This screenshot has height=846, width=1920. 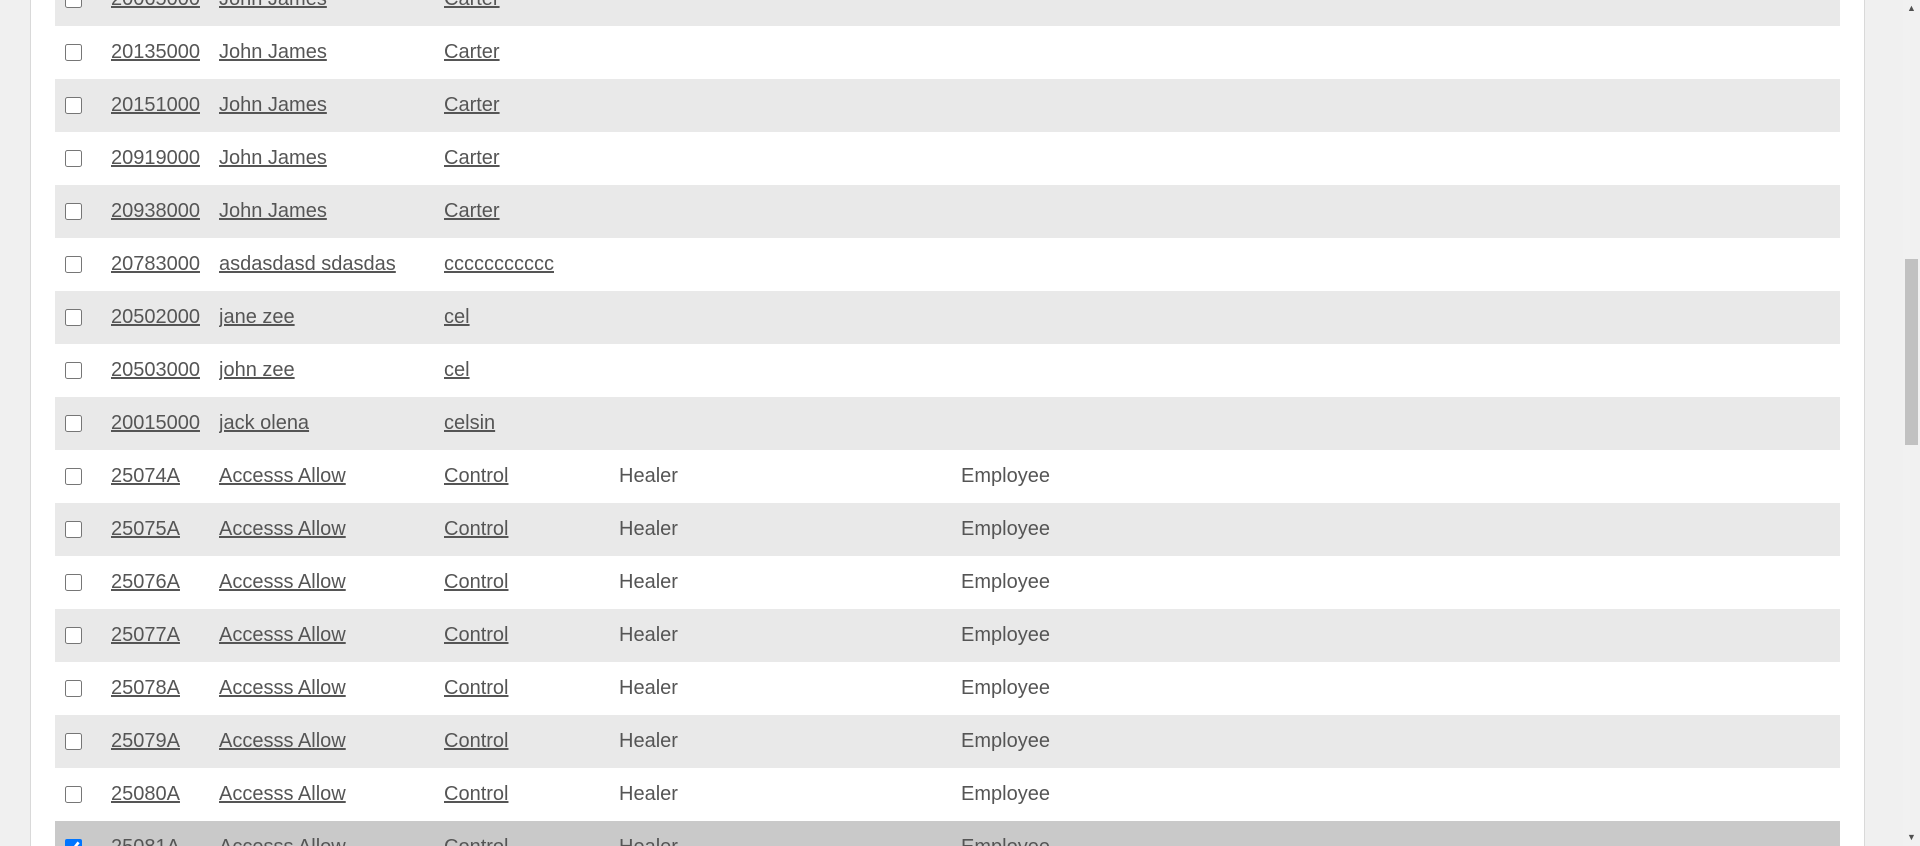 What do you see at coordinates (145, 529) in the screenshot?
I see `employee-id-link: 25075A` at bounding box center [145, 529].